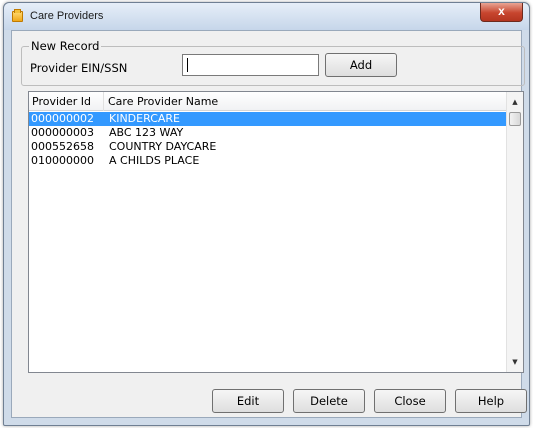  I want to click on list-row: 000552658 COUNTRY DAYCARE, so click(267, 147).